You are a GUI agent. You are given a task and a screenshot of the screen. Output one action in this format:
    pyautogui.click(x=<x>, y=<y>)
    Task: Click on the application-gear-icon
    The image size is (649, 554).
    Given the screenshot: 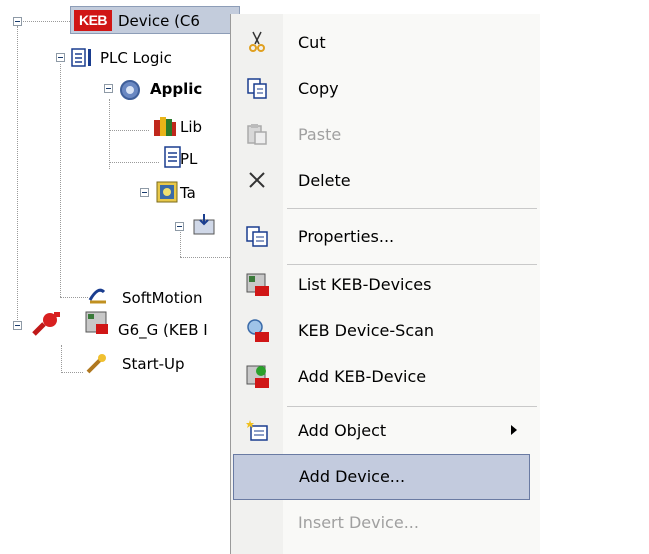 What is the action you would take?
    pyautogui.click(x=130, y=90)
    